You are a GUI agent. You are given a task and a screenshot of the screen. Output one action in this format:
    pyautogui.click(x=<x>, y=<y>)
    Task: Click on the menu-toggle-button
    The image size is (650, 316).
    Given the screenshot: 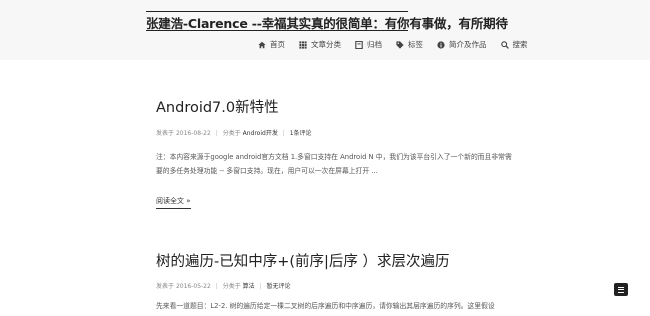 What is the action you would take?
    pyautogui.click(x=621, y=289)
    